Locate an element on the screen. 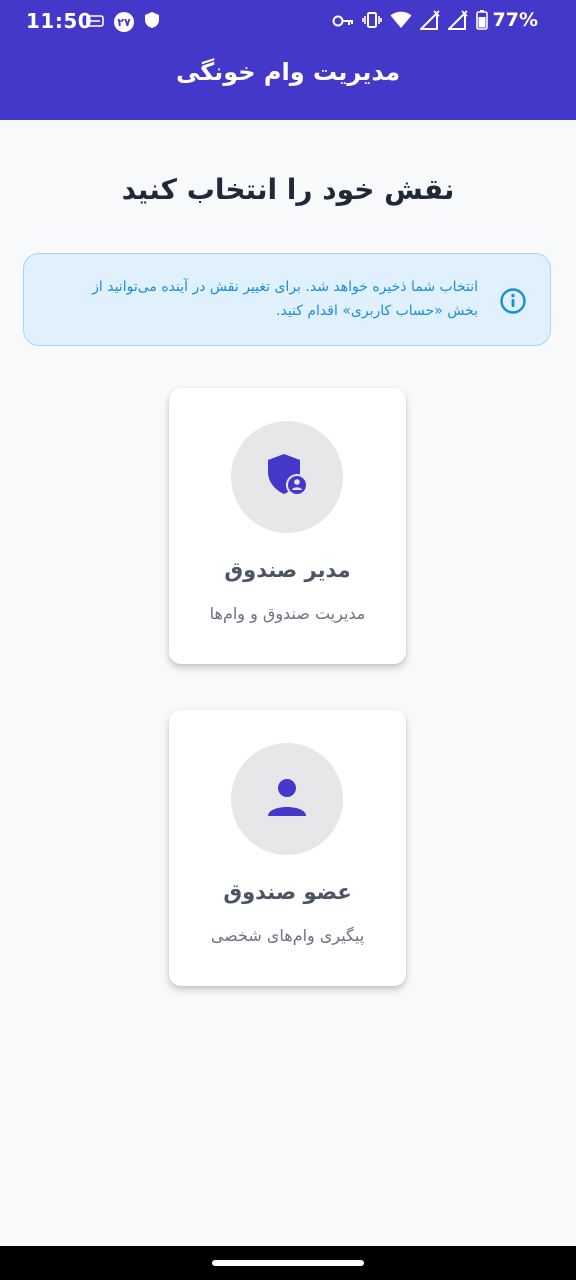 This screenshot has height=1280, width=576. top-bar: 11:50 ۲۷ 77% مدیریت وام خونگی is located at coordinates (288, 60).